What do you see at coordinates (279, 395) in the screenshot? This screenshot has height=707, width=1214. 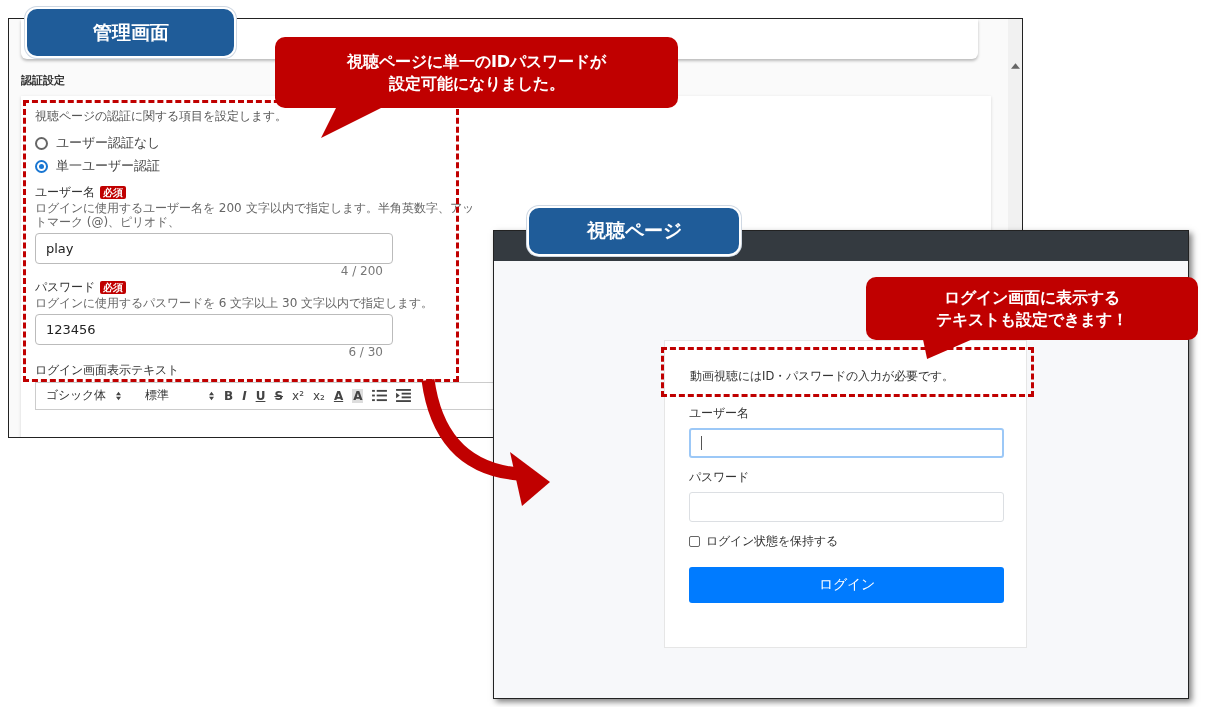 I see `format-button: S` at bounding box center [279, 395].